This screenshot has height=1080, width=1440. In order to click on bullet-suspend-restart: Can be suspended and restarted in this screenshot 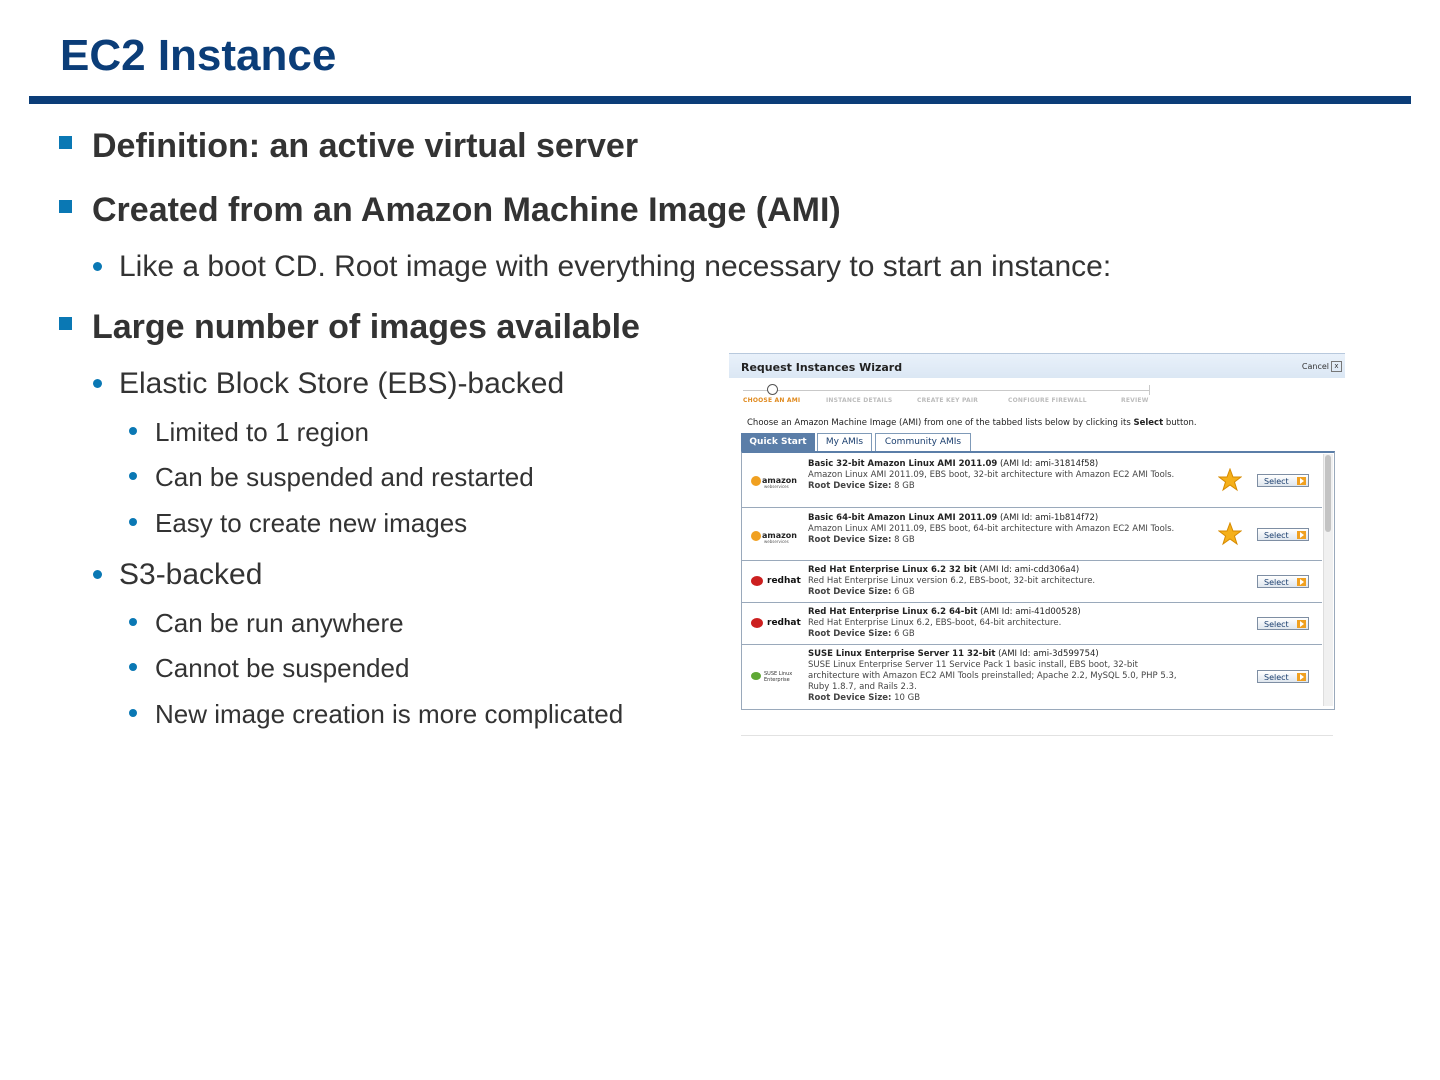, I will do `click(331, 477)`.